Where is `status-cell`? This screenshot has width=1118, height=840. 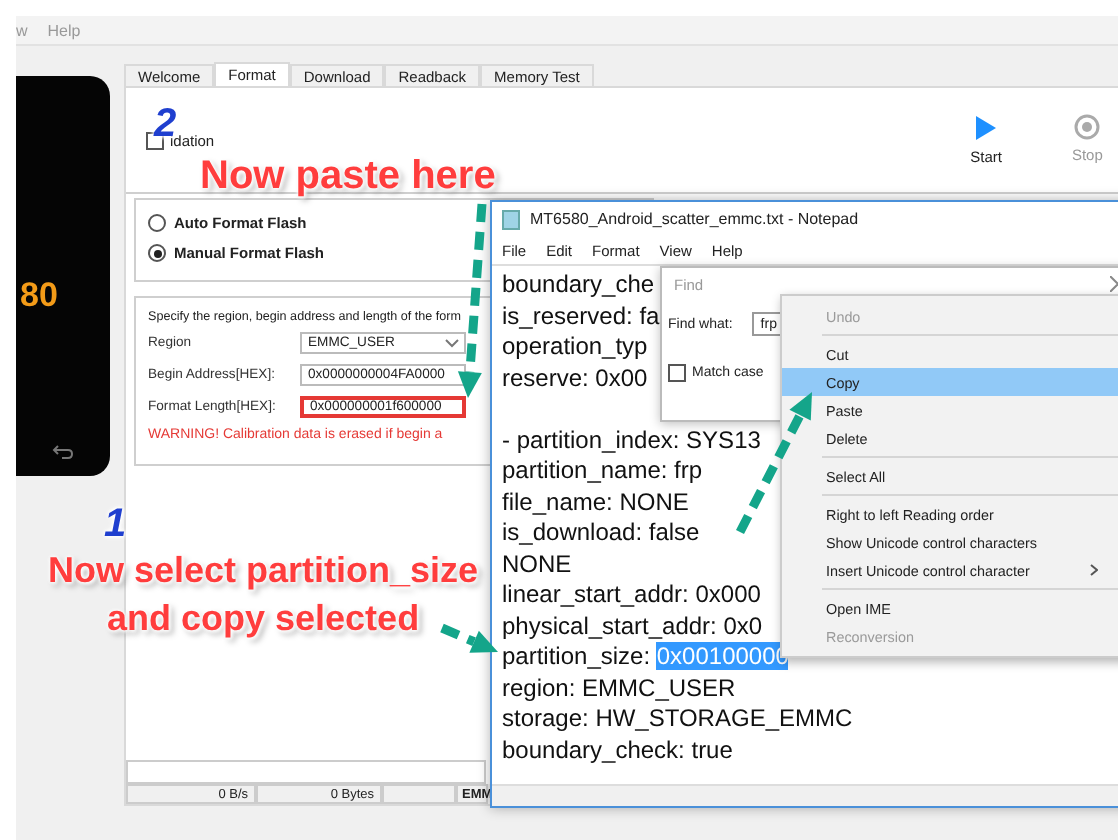 status-cell is located at coordinates (419, 794).